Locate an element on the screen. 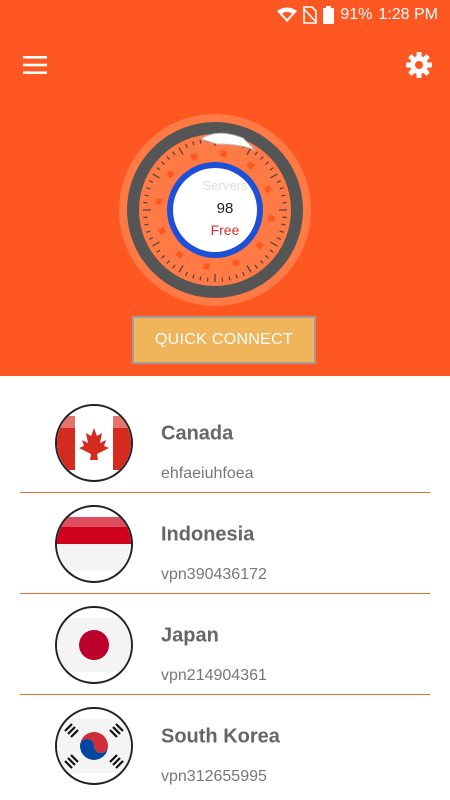 The height and width of the screenshot is (800, 450). menu-button is located at coordinates (35, 65).